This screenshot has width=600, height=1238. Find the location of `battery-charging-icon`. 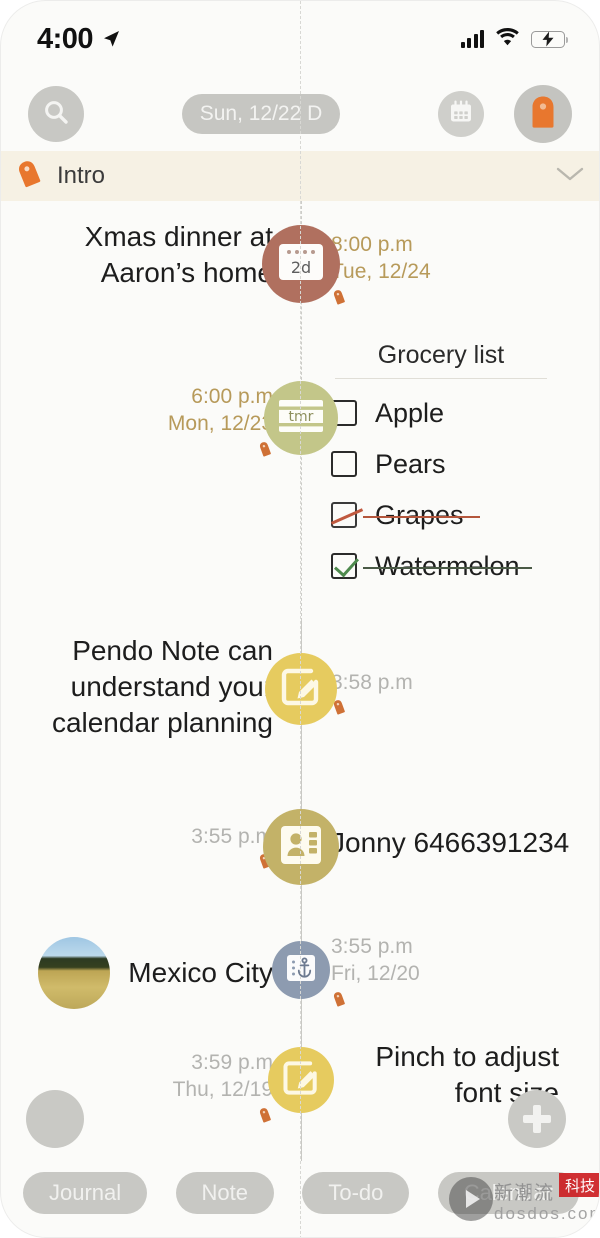

battery-charging-icon is located at coordinates (549, 39).